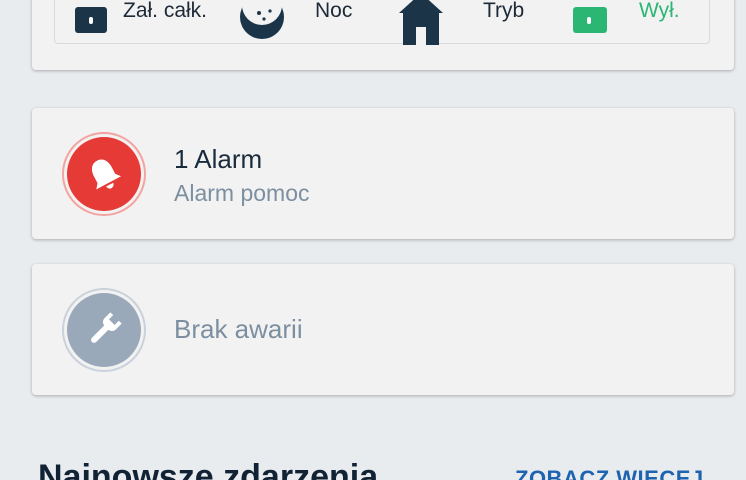 The height and width of the screenshot is (480, 746). Describe the element at coordinates (382, 22) in the screenshot. I see `arming-mode-selector: Zał. całk. Noc Tryb Wył.` at that location.